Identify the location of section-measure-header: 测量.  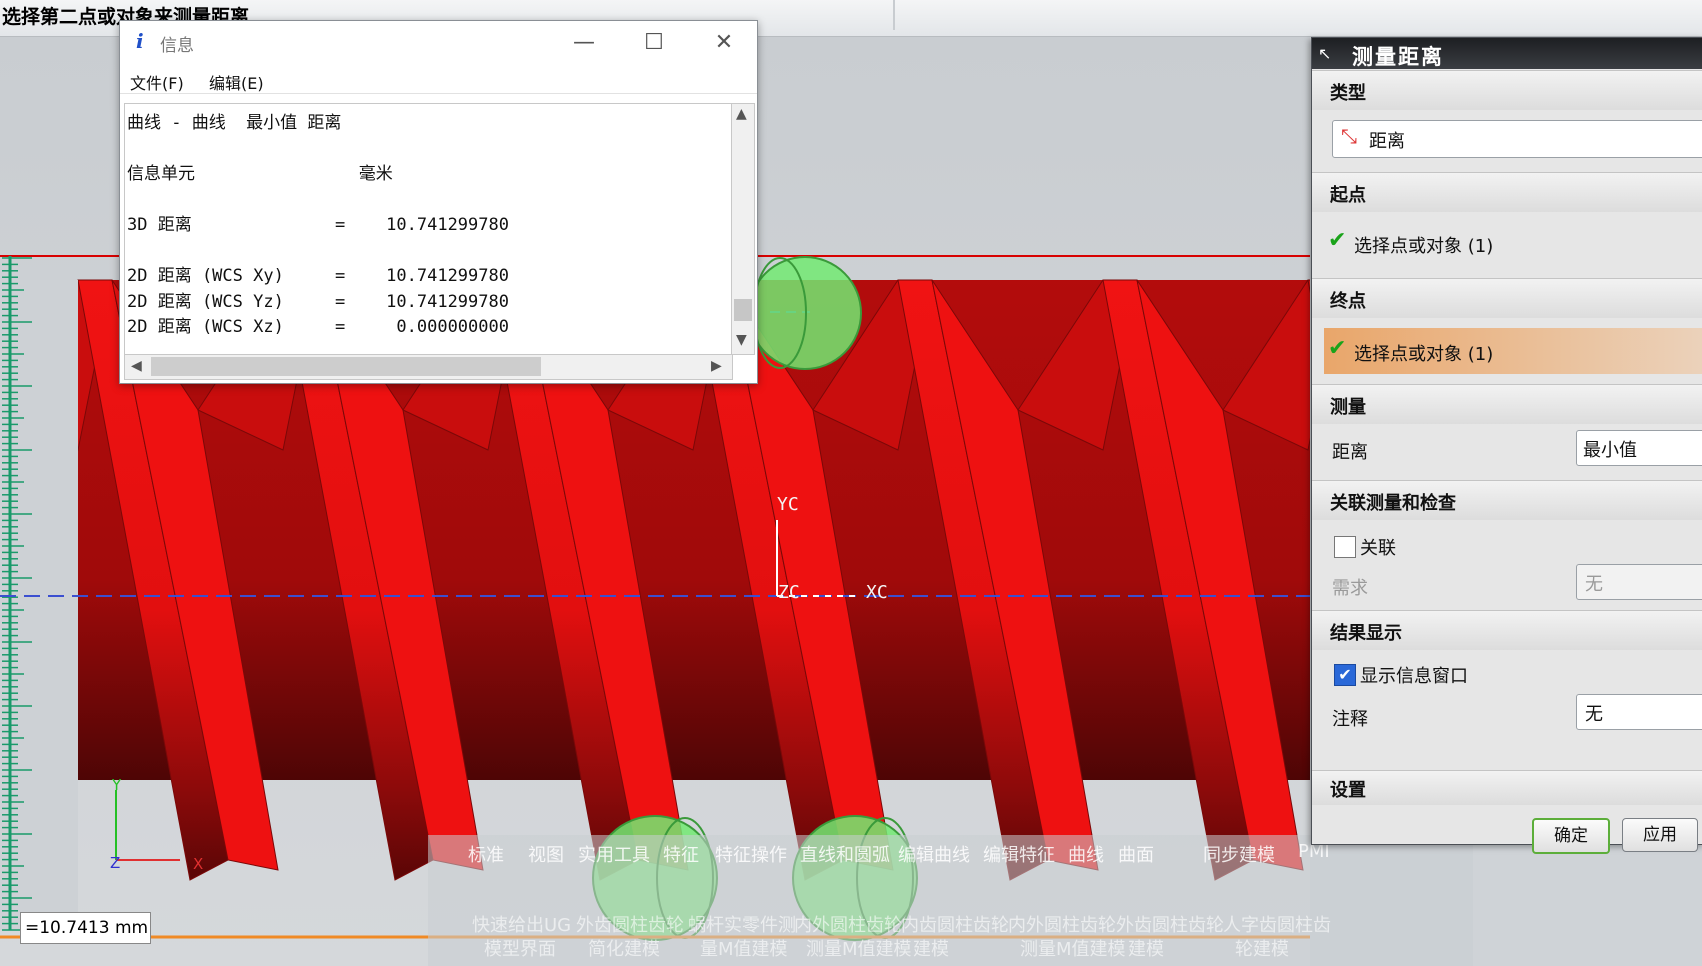
(1507, 404).